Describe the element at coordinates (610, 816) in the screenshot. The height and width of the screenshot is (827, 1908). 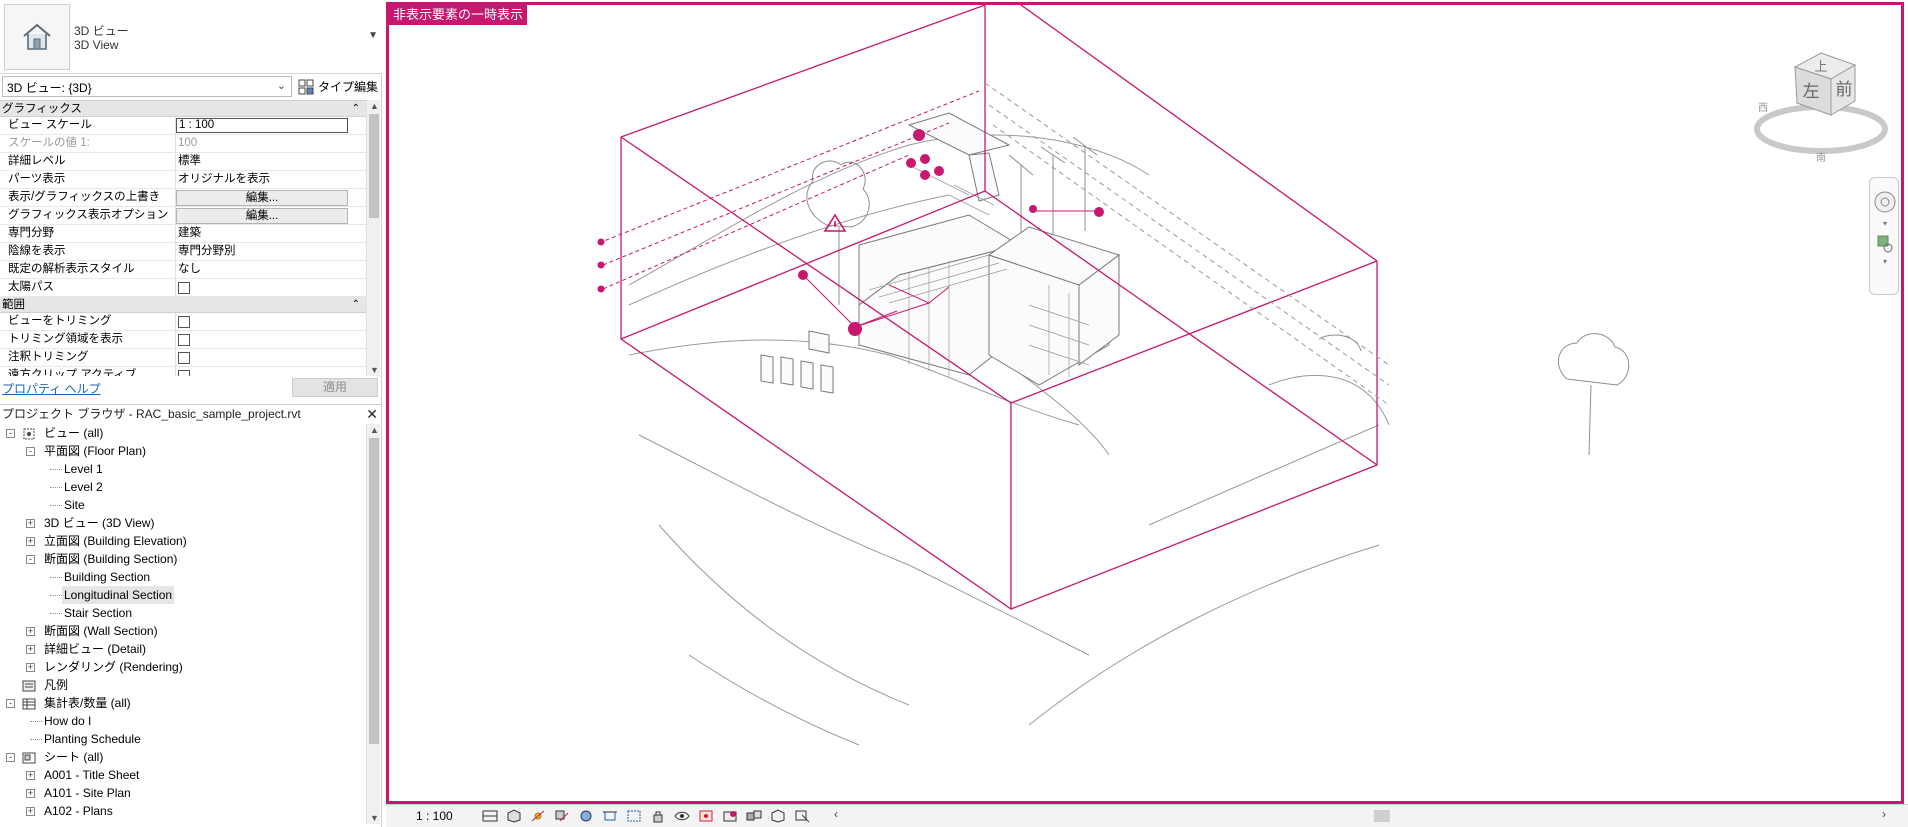
I see `crop-view-icon` at that location.